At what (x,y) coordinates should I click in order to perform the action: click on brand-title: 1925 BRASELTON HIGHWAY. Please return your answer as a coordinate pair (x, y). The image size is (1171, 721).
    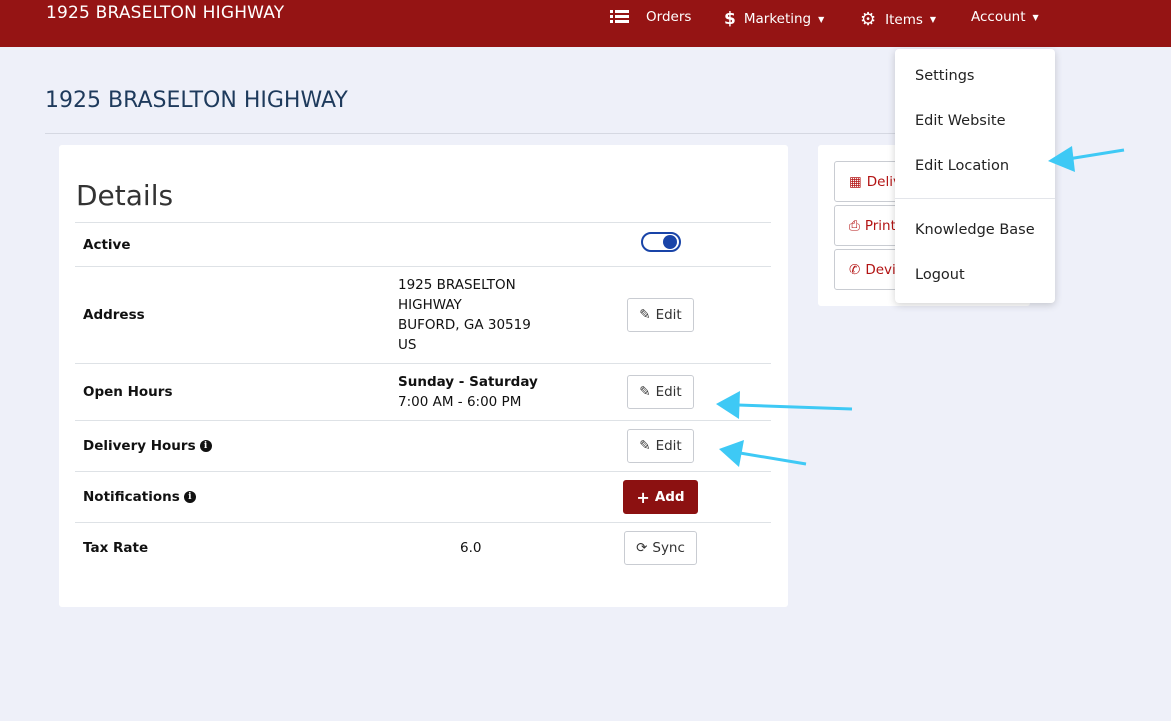
    Looking at the image, I should click on (165, 13).